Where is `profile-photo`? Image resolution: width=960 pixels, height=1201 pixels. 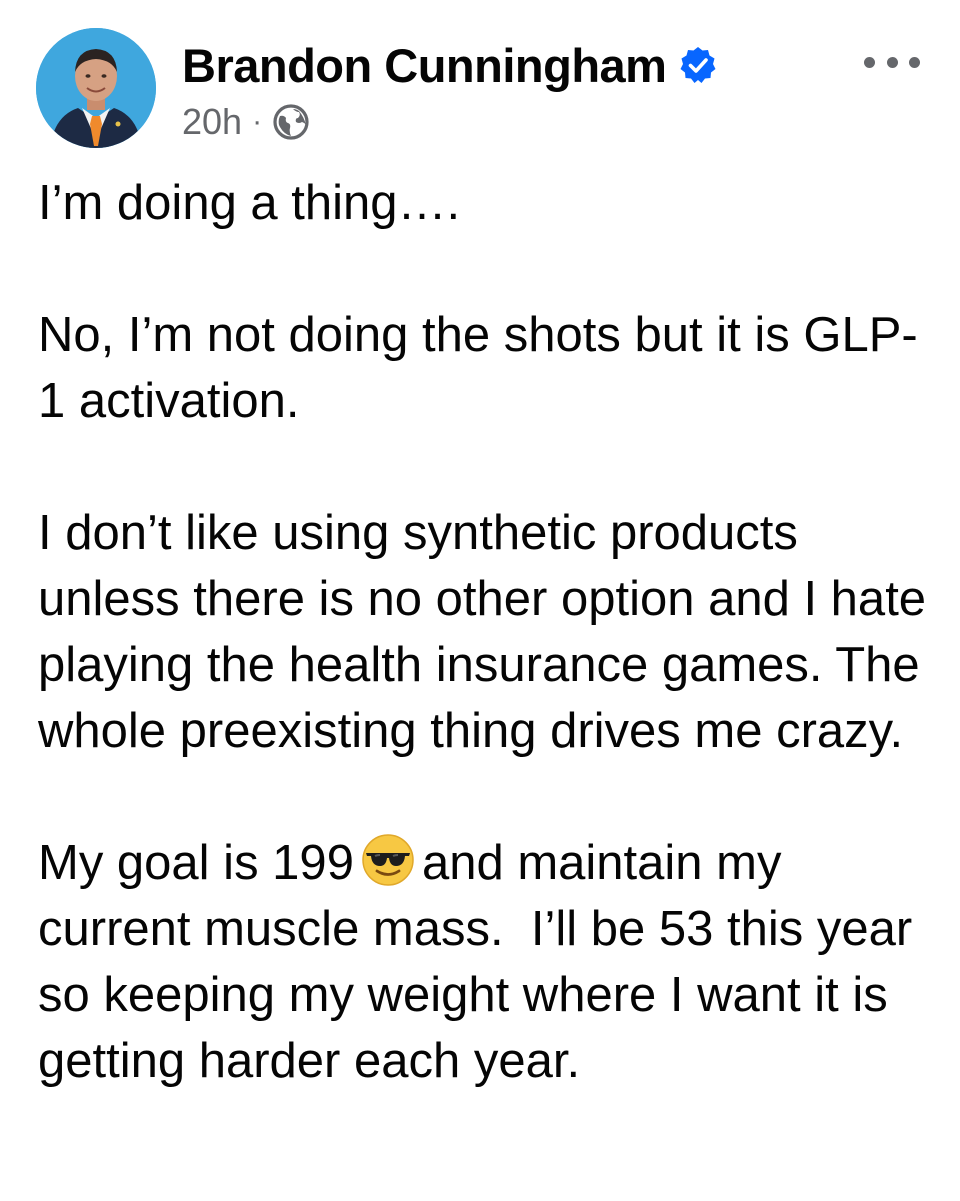
profile-photo is located at coordinates (96, 88).